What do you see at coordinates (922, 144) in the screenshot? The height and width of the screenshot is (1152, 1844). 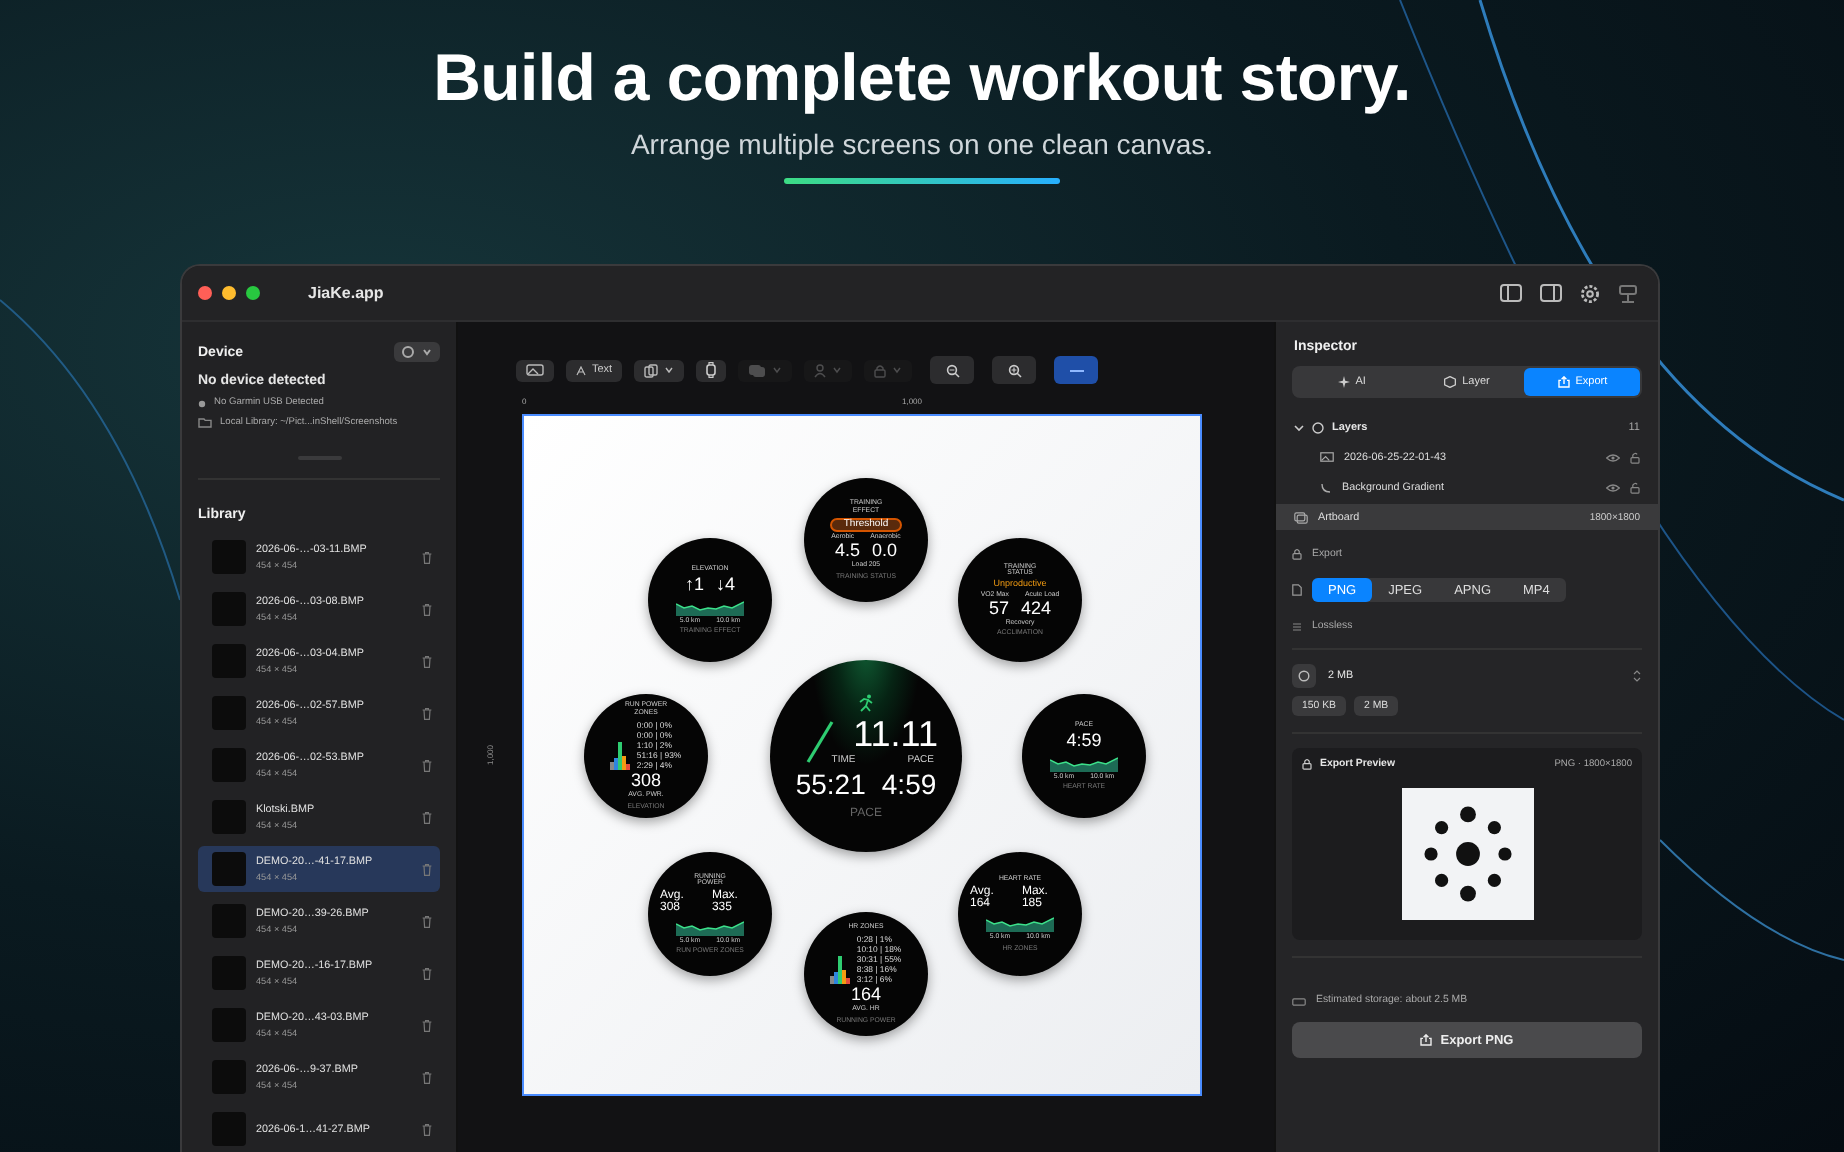 I see `hero-subtitle: Arrange multiple screens on one clean canvas.` at bounding box center [922, 144].